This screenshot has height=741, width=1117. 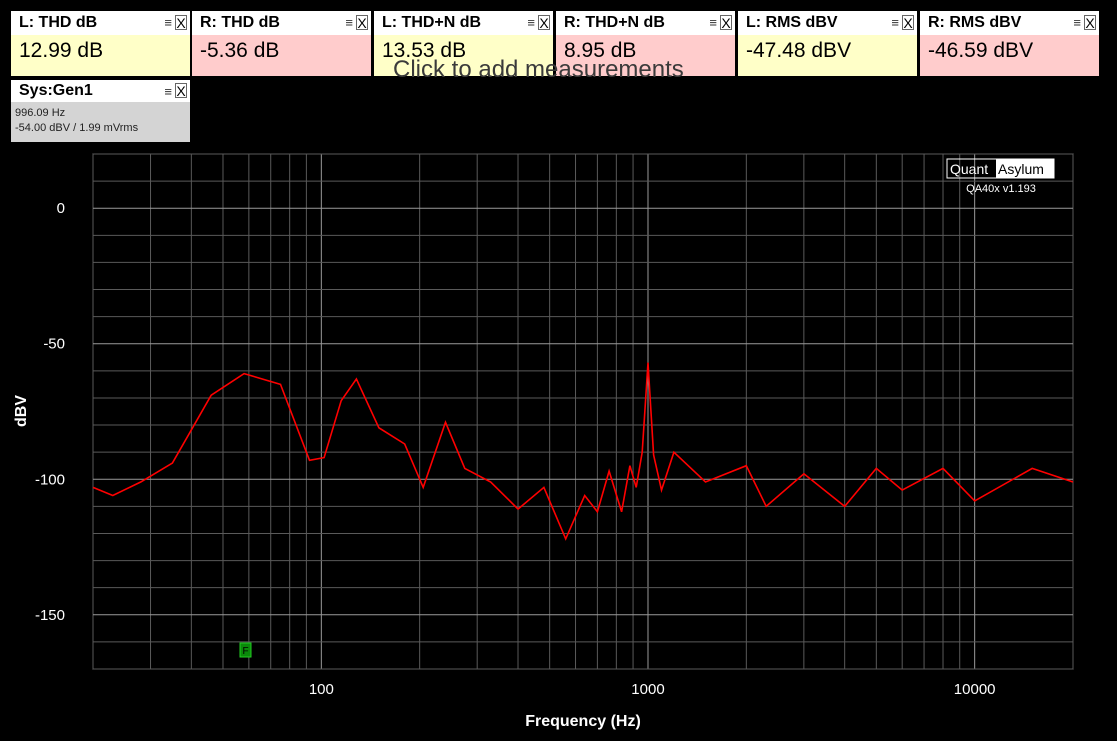 I want to click on y-axis-label: dBV, so click(x=21, y=411).